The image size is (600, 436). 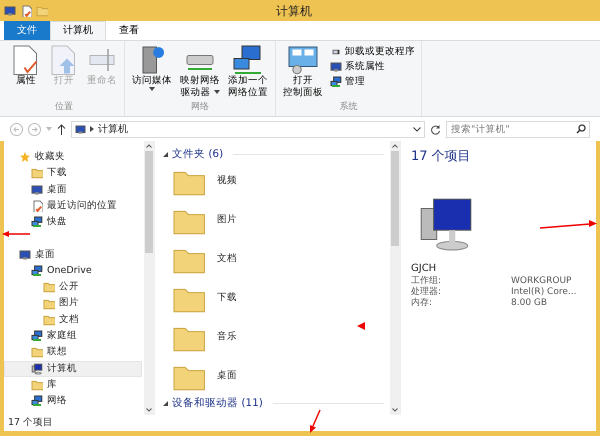 I want to click on group-label: 系统, so click(x=348, y=107).